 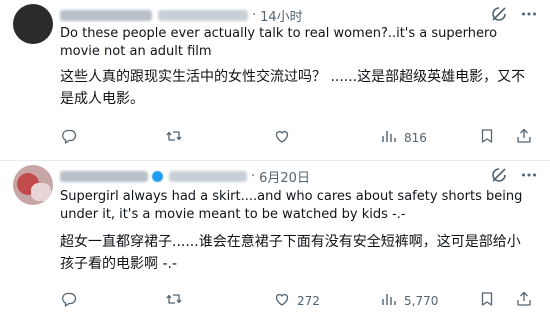 I want to click on views-button: 5,770, so click(x=409, y=300).